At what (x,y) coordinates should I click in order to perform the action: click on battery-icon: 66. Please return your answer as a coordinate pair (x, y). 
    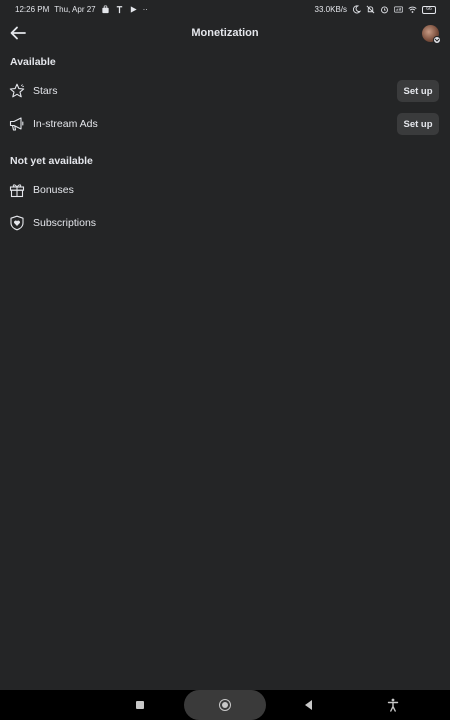
    Looking at the image, I should click on (429, 9).